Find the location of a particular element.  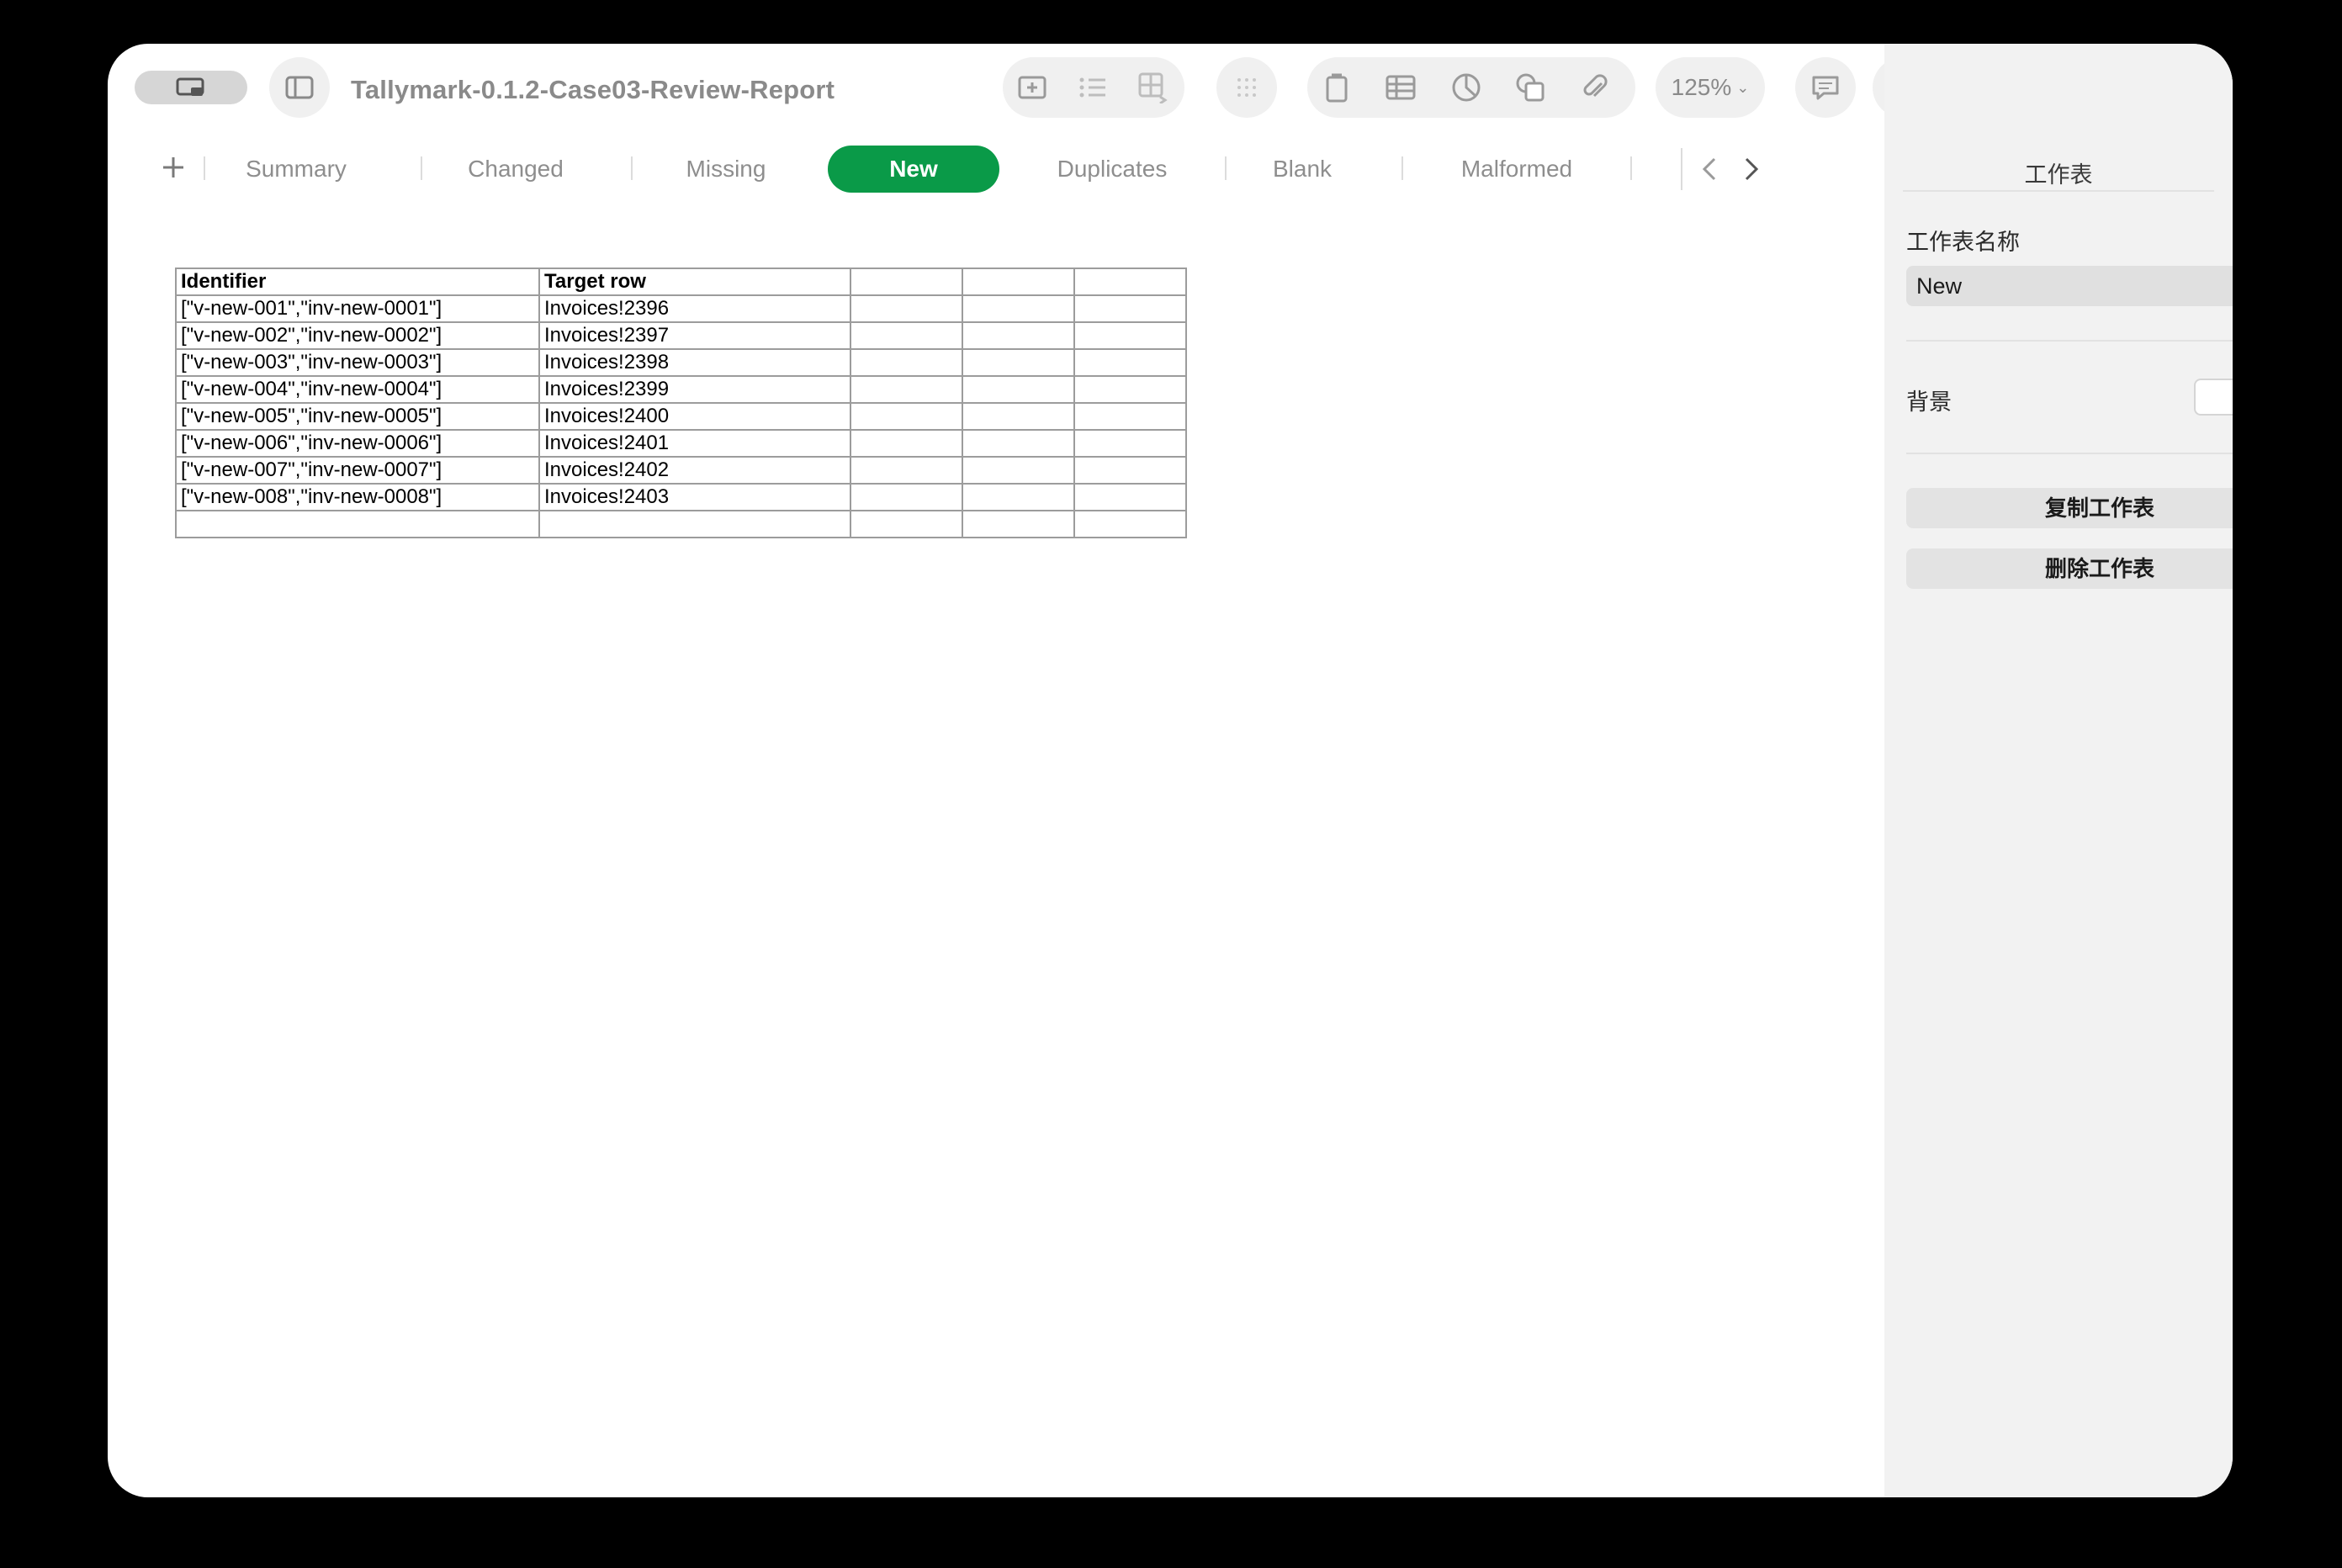

table-cell: Invoices!2403 is located at coordinates (694, 497).